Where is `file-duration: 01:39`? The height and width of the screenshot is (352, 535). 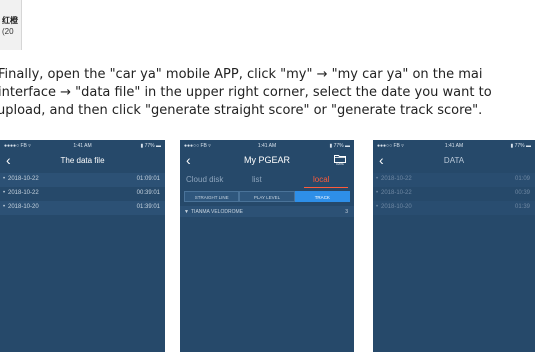
file-duration: 01:39 is located at coordinates (522, 207).